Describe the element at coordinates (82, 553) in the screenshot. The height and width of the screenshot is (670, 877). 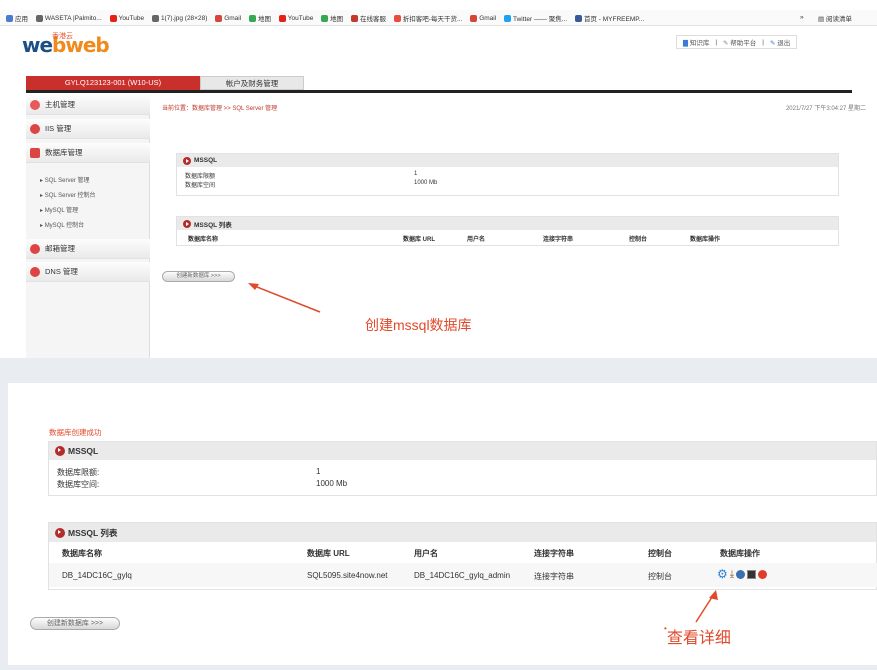
I see `column-header: 数据库名称` at that location.